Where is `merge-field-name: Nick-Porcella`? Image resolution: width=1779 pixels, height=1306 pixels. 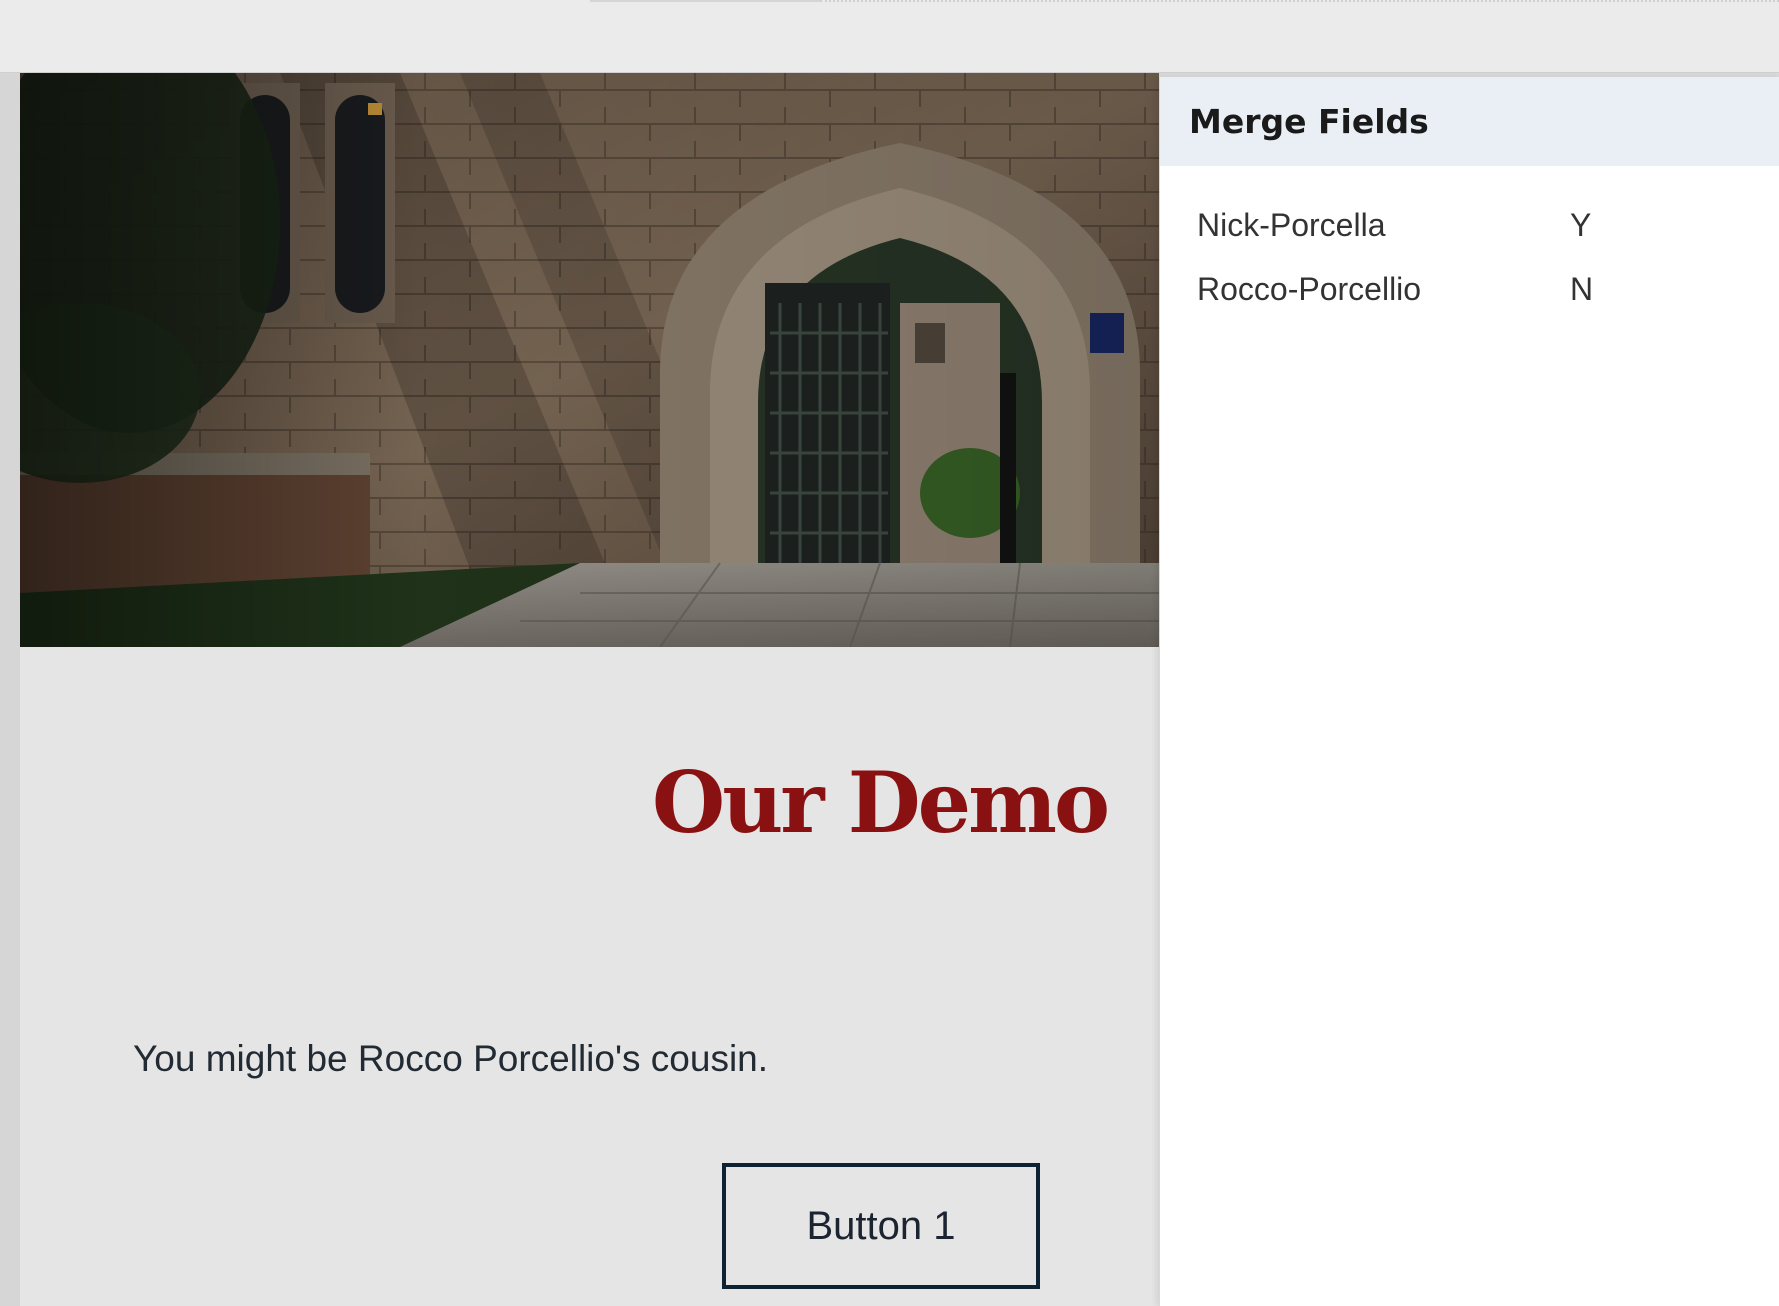 merge-field-name: Nick-Porcella is located at coordinates (1291, 224).